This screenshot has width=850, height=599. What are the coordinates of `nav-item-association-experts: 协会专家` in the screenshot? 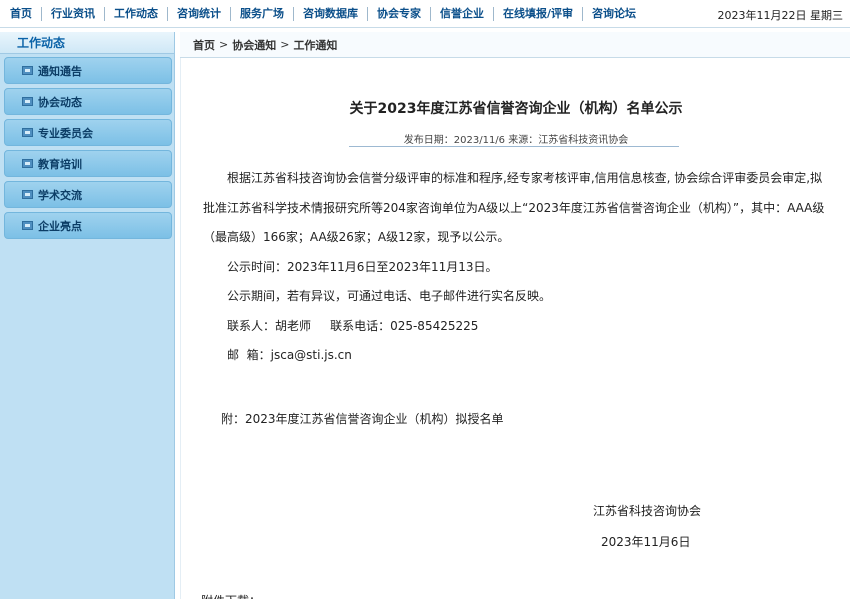 It's located at (399, 14).